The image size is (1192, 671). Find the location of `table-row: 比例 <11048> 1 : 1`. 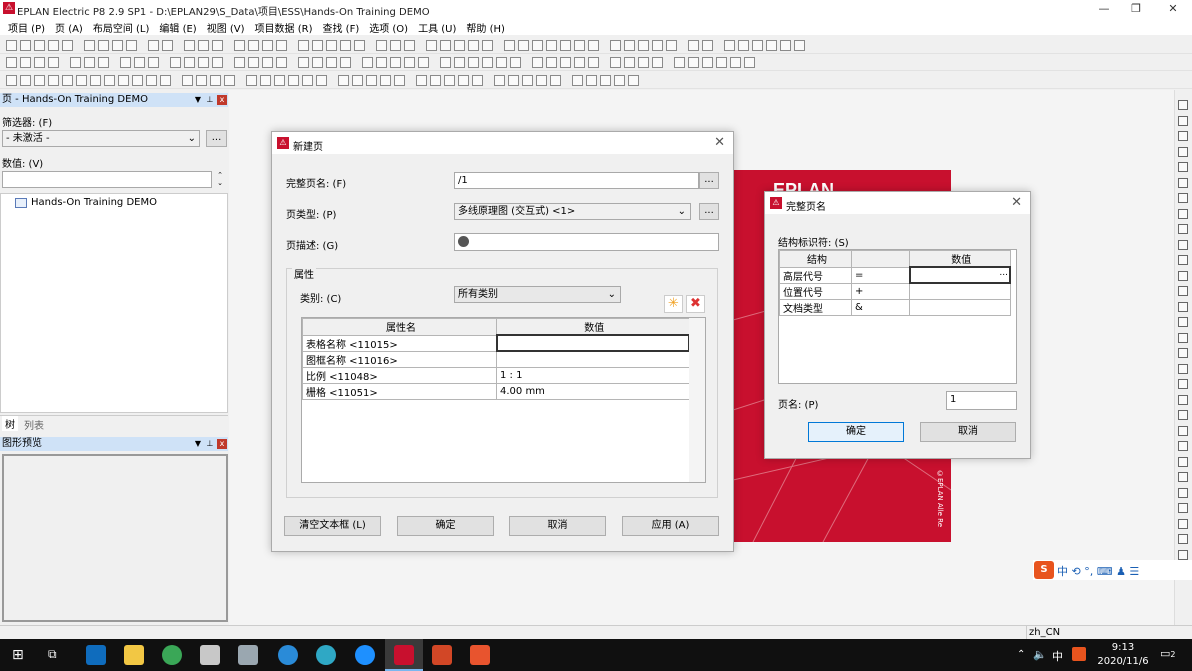

table-row: 比例 <11048> 1 : 1 is located at coordinates (496, 375).